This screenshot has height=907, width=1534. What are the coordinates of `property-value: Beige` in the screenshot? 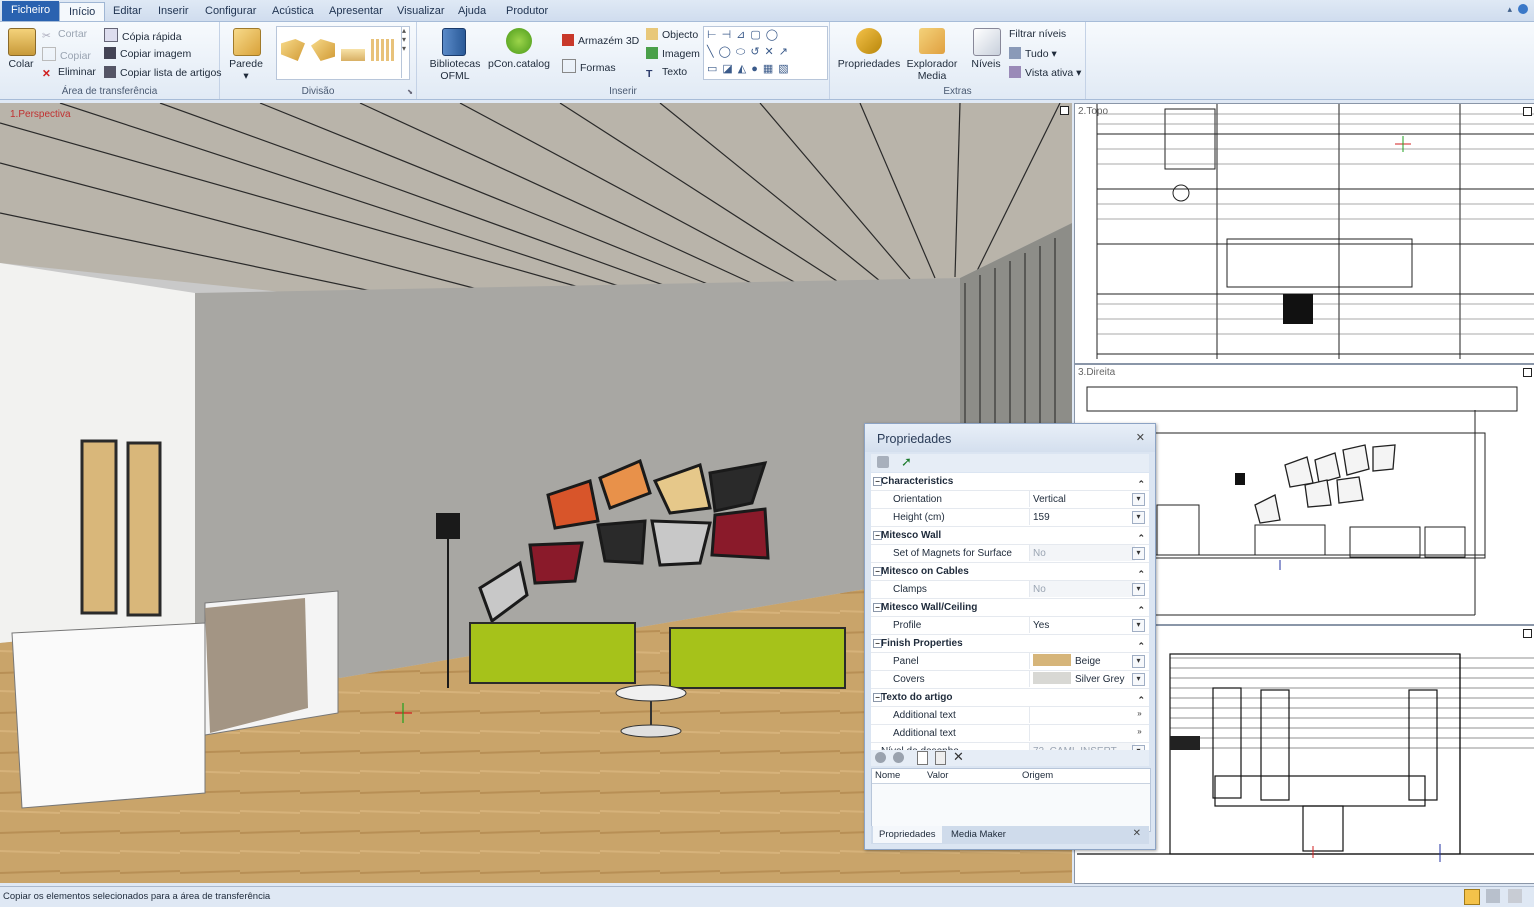 It's located at (1082, 661).